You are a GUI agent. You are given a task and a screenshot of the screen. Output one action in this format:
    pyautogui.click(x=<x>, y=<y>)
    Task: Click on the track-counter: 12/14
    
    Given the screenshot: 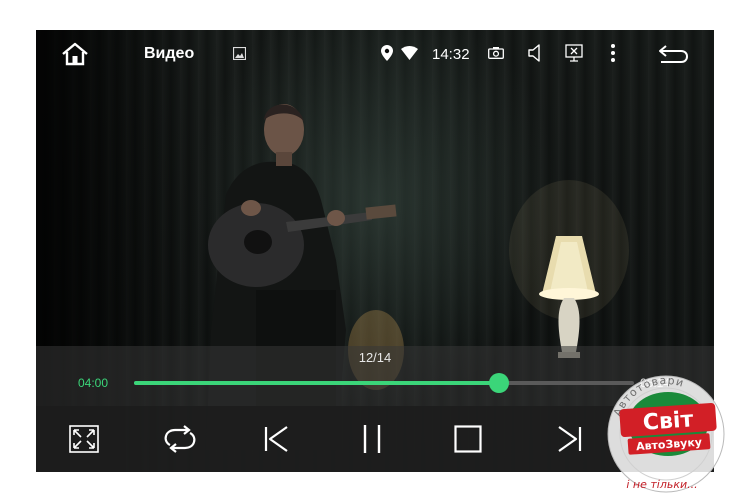 What is the action you would take?
    pyautogui.click(x=375, y=357)
    